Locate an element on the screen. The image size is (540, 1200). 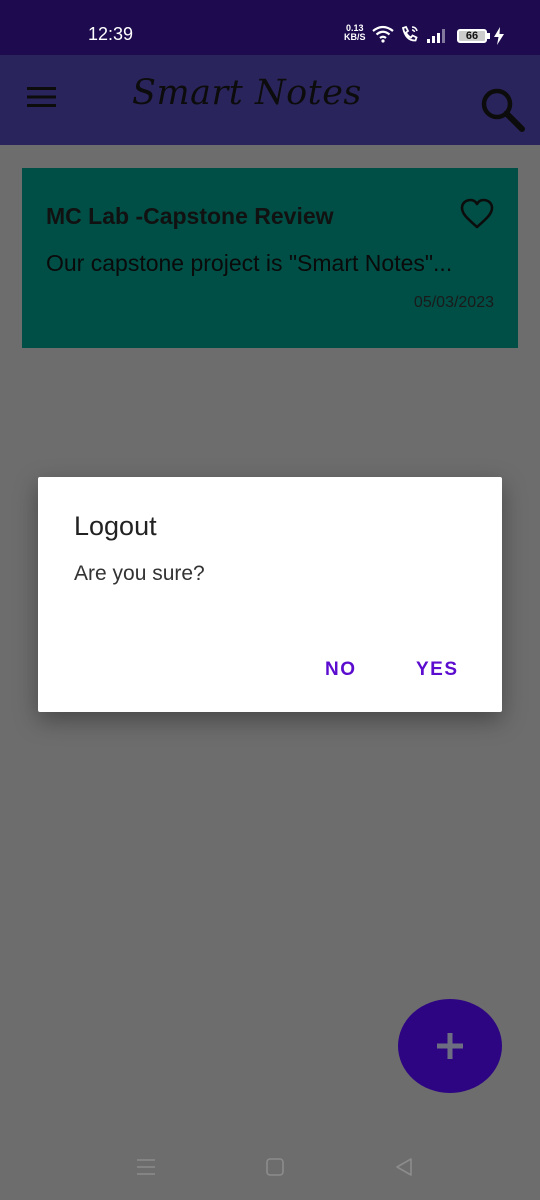
no-button: NO is located at coordinates (341, 670).